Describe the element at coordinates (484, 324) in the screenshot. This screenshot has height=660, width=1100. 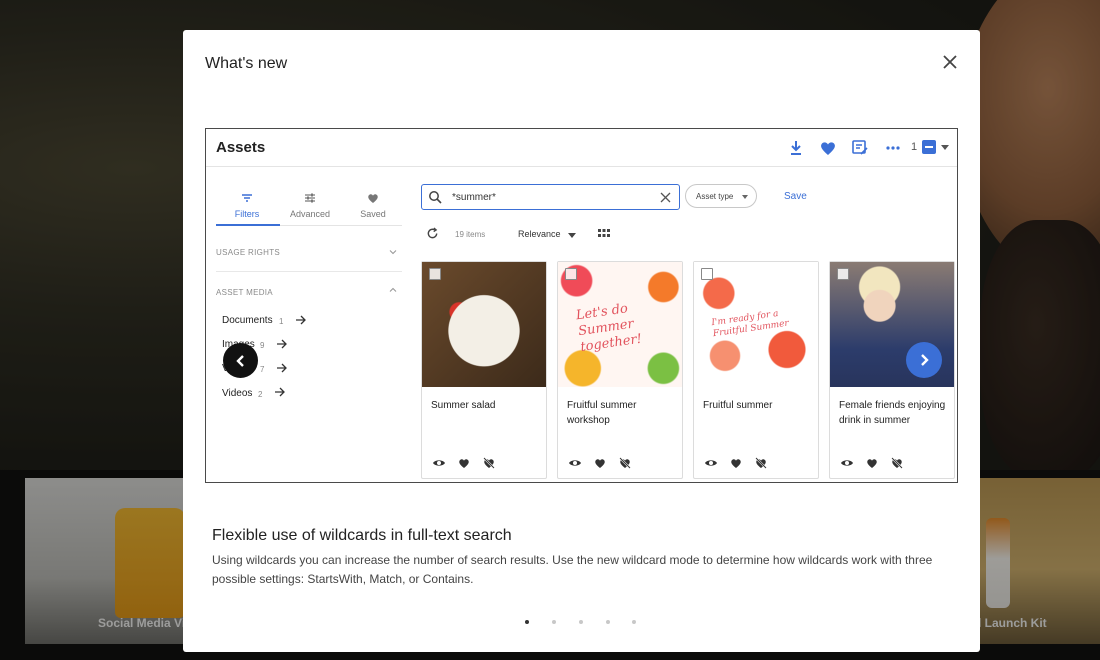
I see `asset-thumbnail` at that location.